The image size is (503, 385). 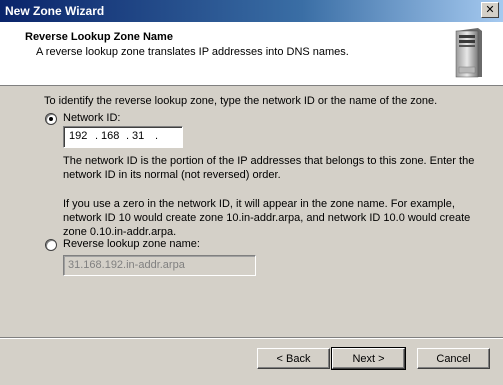 I want to click on ip-octet-1: 192, so click(x=78, y=136).